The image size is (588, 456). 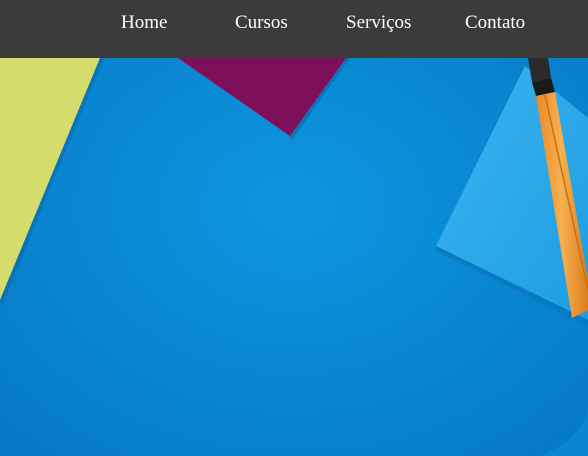 What do you see at coordinates (261, 22) in the screenshot?
I see `nav-link-cursos: Cursos` at bounding box center [261, 22].